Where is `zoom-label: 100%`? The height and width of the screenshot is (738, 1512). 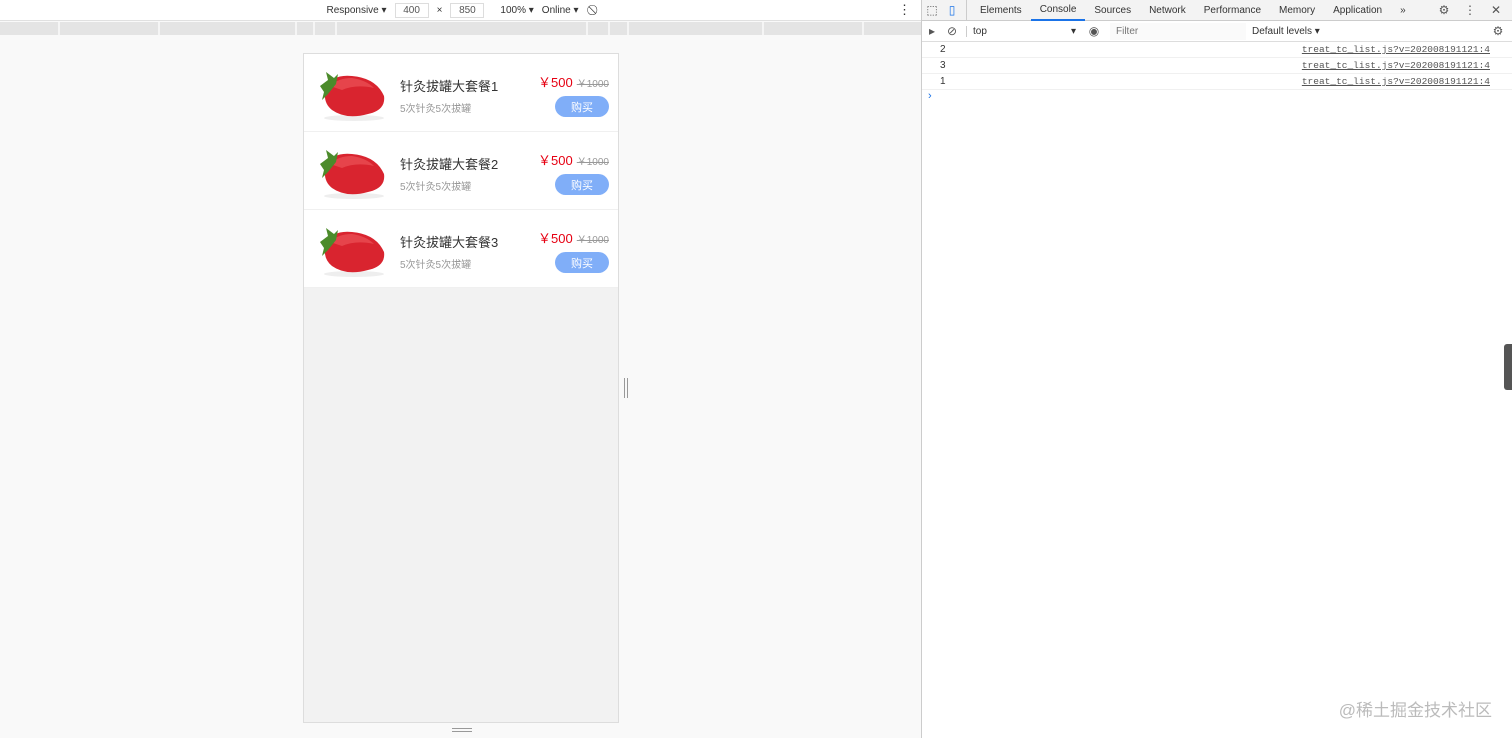 zoom-label: 100% is located at coordinates (513, 10).